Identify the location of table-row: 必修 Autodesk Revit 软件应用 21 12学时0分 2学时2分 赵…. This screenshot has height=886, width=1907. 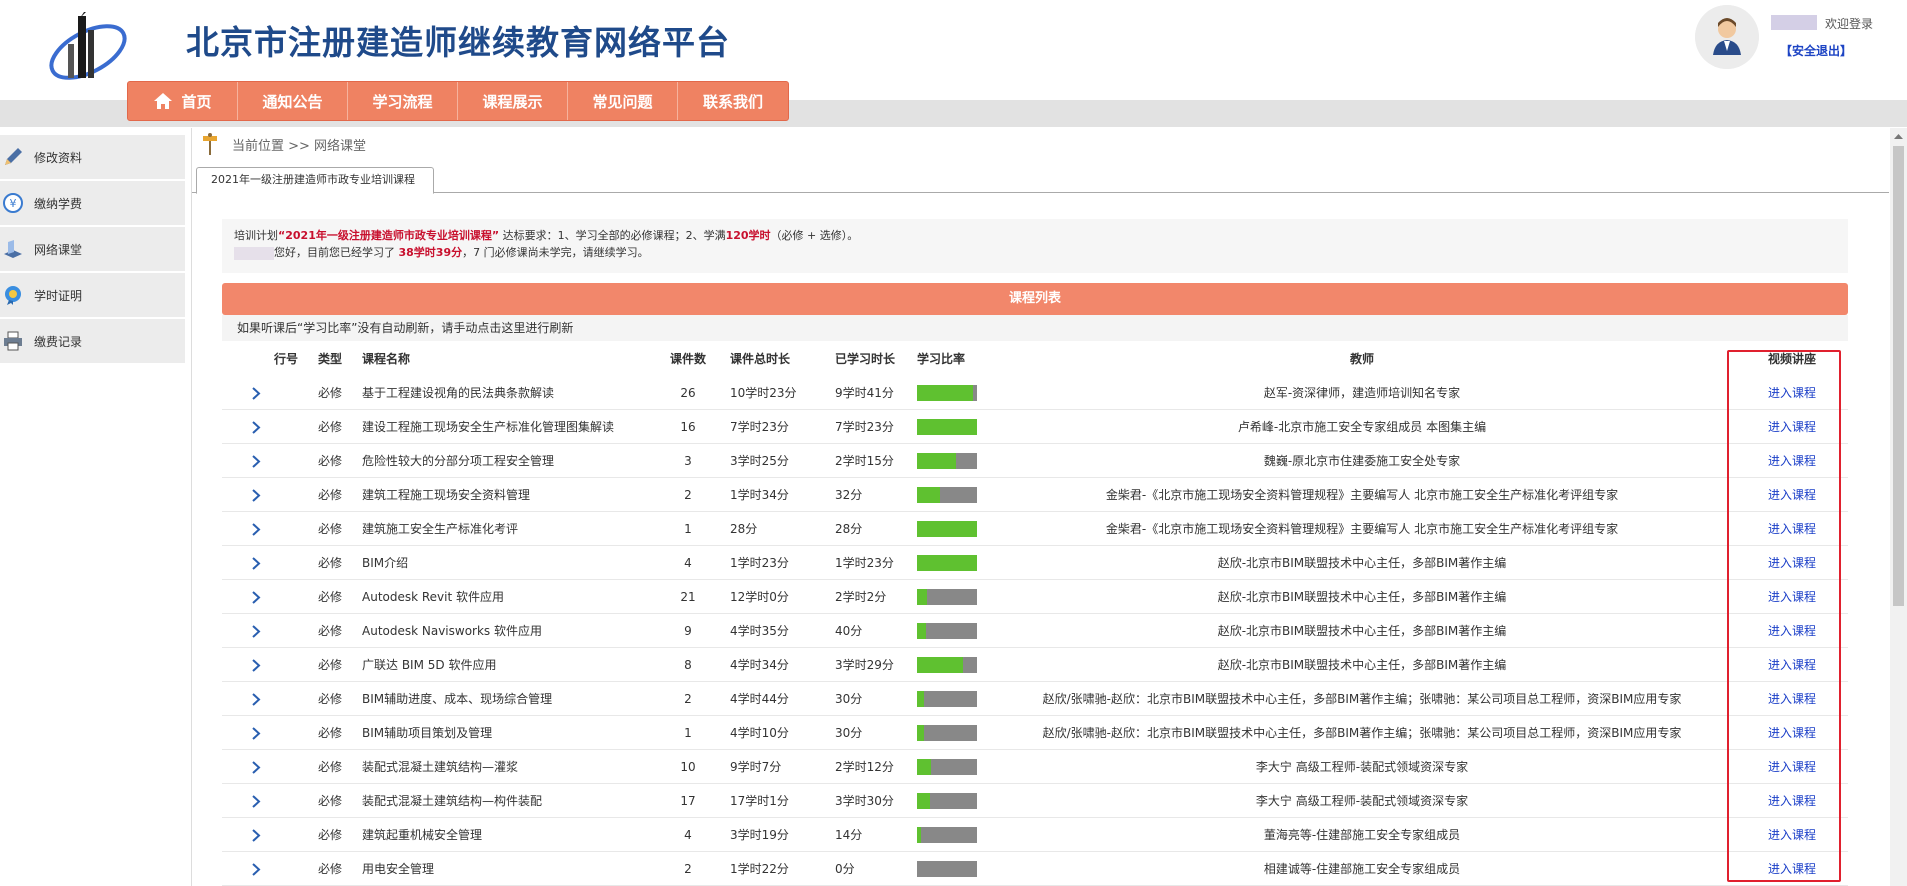
(1035, 597).